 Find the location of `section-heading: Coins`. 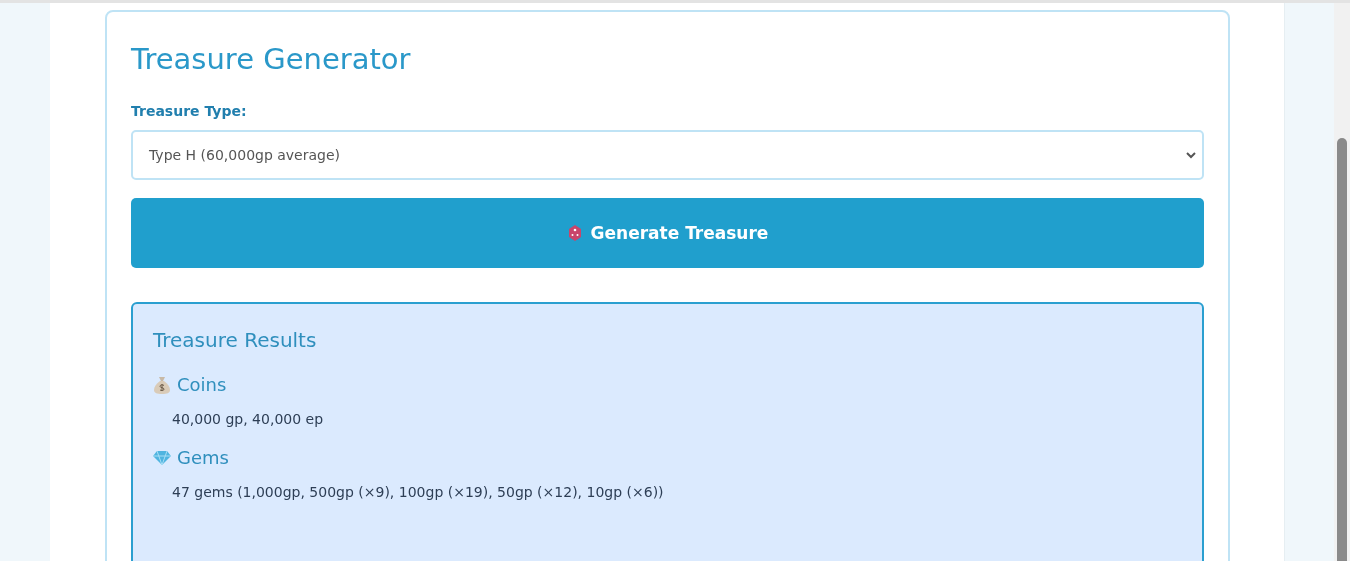

section-heading: Coins is located at coordinates (202, 384).